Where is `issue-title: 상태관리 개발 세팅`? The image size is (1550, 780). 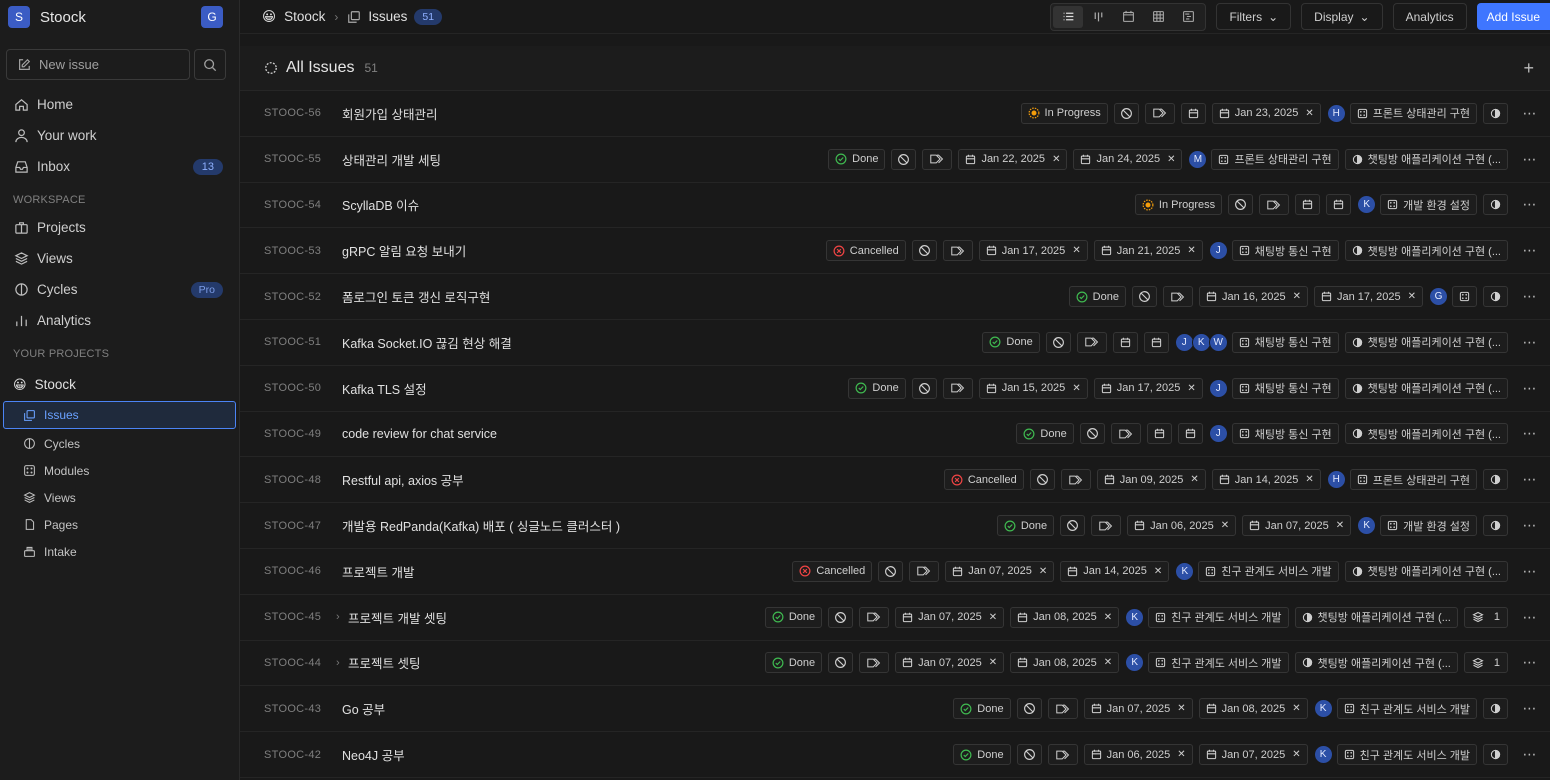
issue-title: 상태관리 개발 세팅 is located at coordinates (391, 159).